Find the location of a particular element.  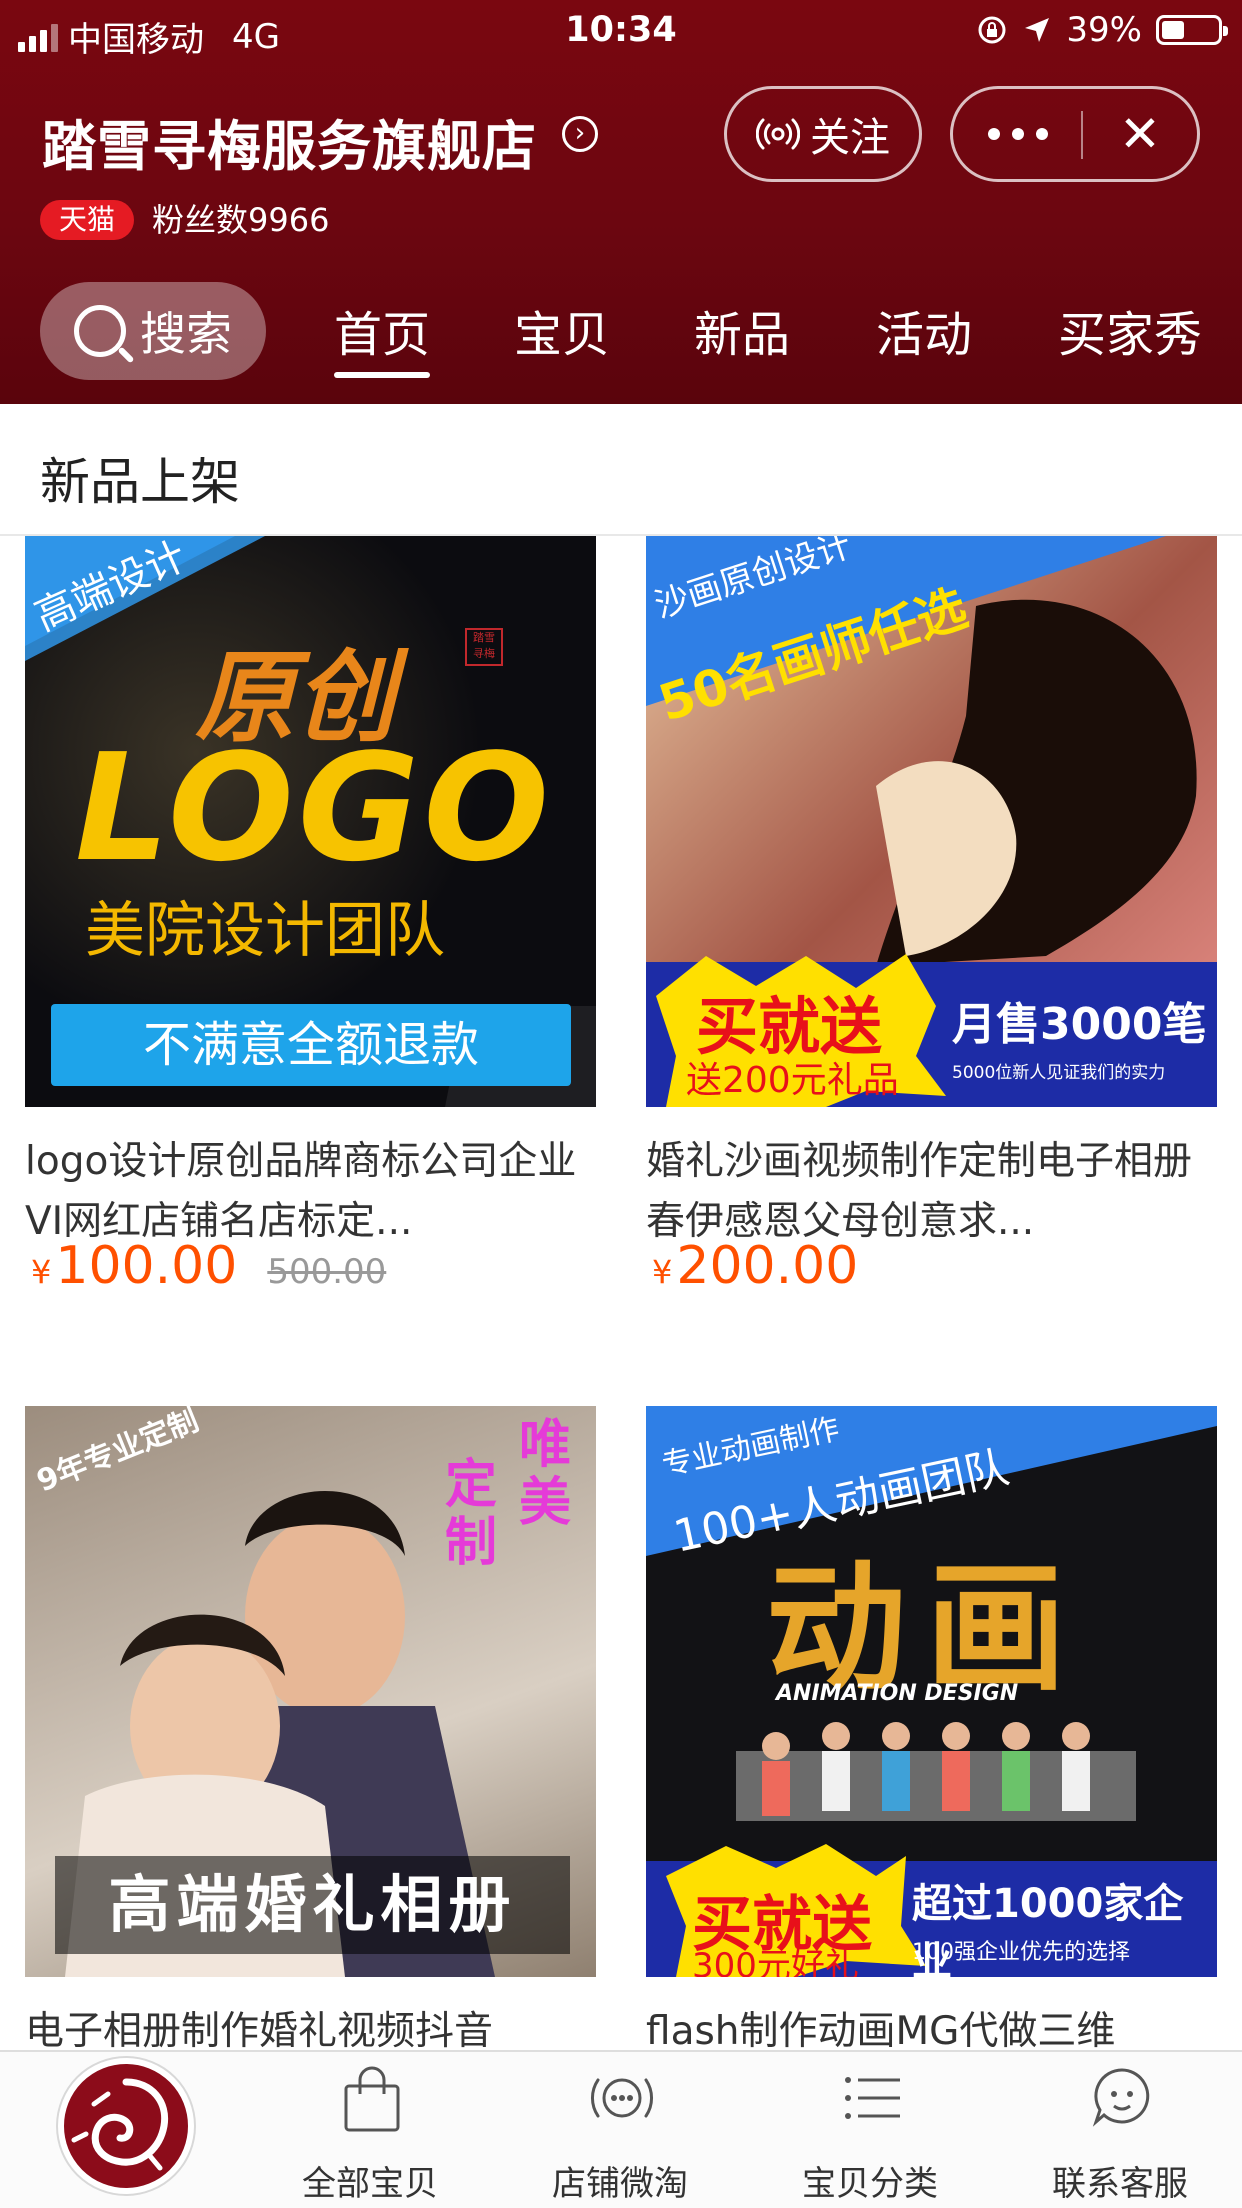

product-price: ¥ 100.00 500.00 is located at coordinates (208, 1266).